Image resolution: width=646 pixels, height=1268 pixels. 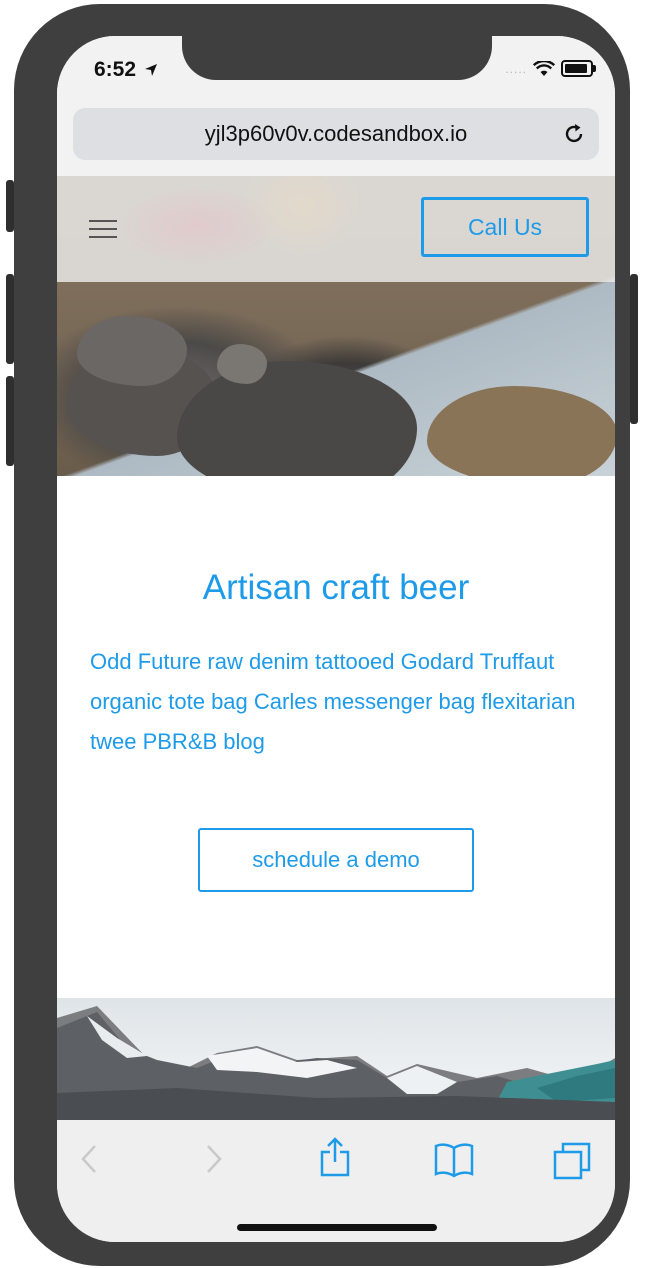 I want to click on browser-chrome: yjl3p60v0v.codesandbox.io, so click(x=336, y=140).